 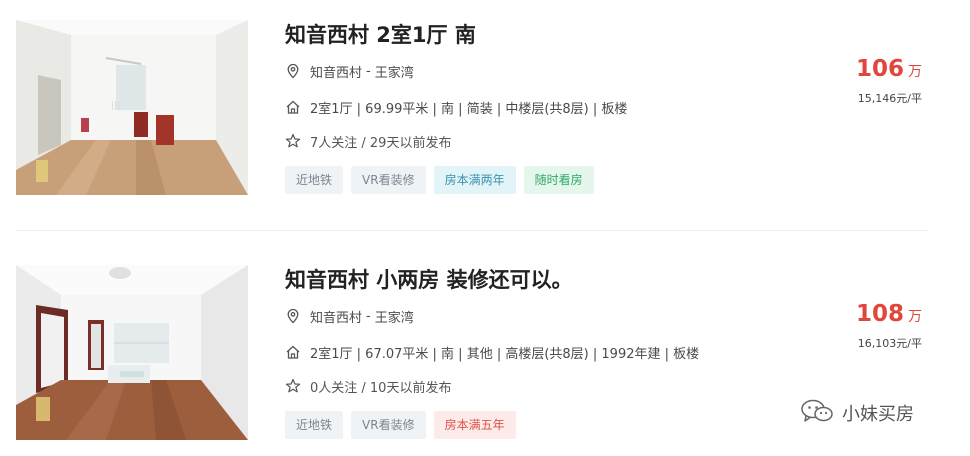 I want to click on listing-title: 知音西村 小两房 装修还可以。, so click(x=545, y=281).